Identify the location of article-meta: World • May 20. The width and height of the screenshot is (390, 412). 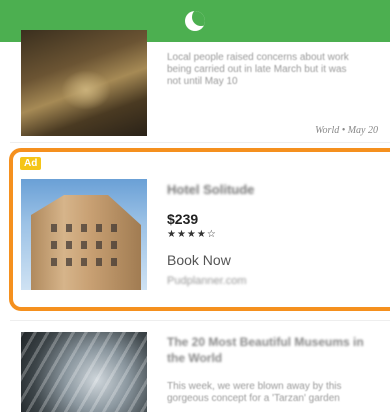
(346, 130).